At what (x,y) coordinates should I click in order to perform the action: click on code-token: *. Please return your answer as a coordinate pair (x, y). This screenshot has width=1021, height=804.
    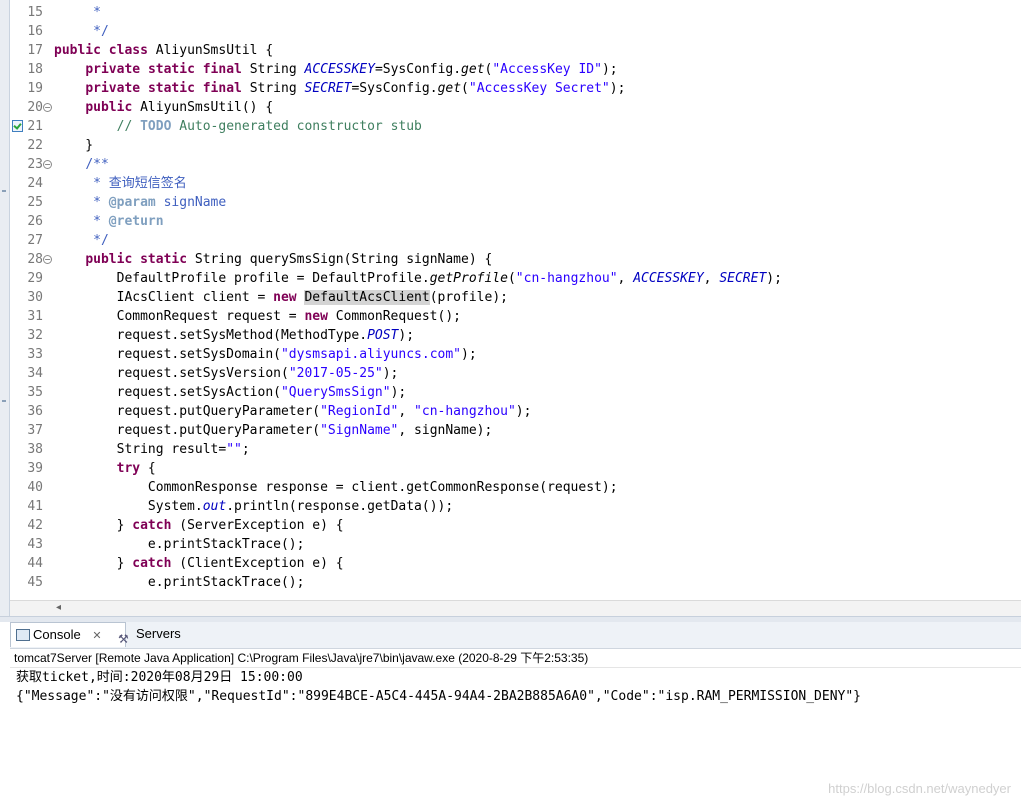
    Looking at the image, I should click on (77, 12).